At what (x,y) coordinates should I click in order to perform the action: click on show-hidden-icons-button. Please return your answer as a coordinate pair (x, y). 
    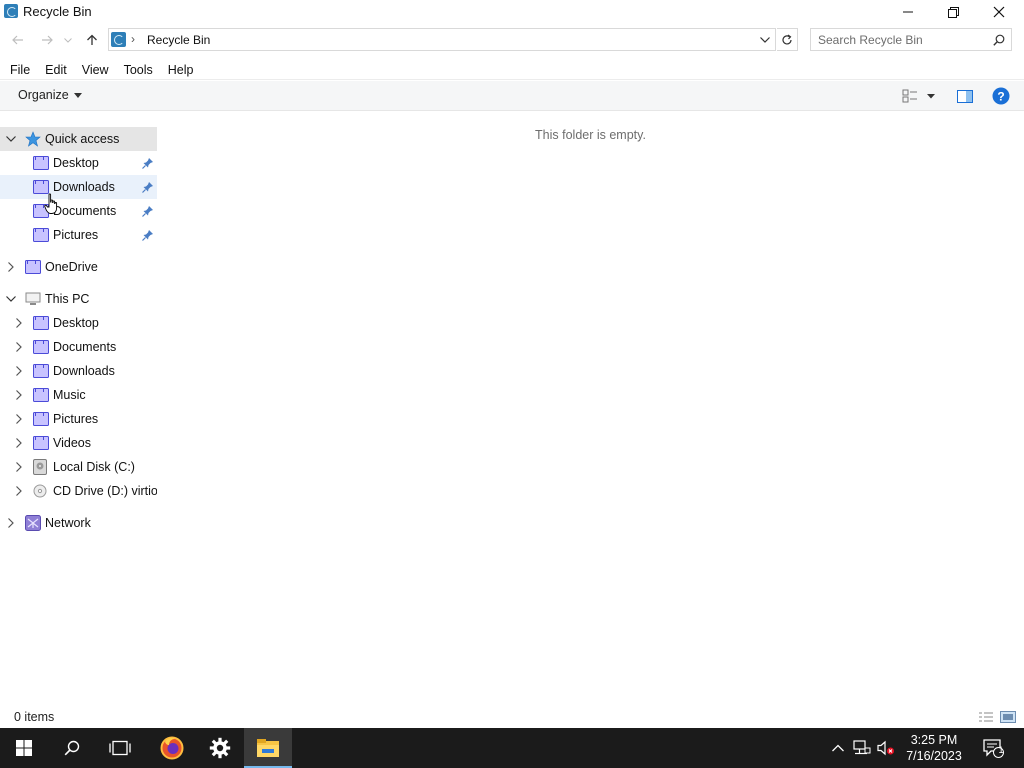
    Looking at the image, I should click on (838, 748).